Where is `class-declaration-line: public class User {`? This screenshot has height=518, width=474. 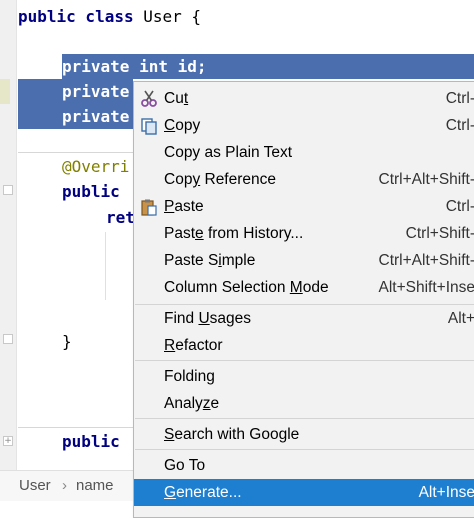 class-declaration-line: public class User { is located at coordinates (109, 16).